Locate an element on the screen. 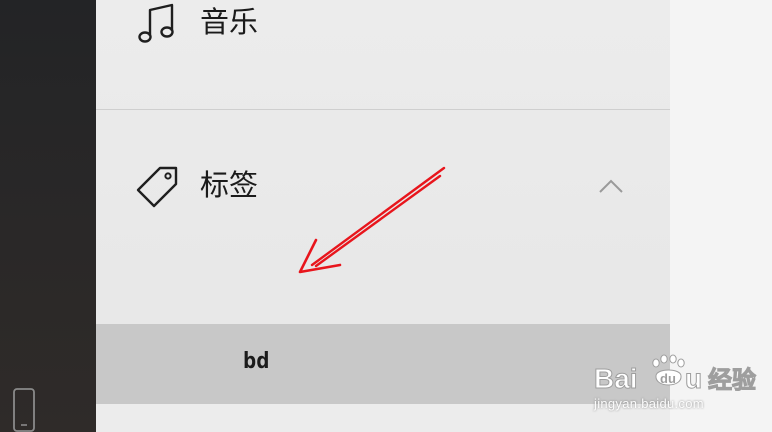 The height and width of the screenshot is (432, 772). tag-icon is located at coordinates (157, 187).